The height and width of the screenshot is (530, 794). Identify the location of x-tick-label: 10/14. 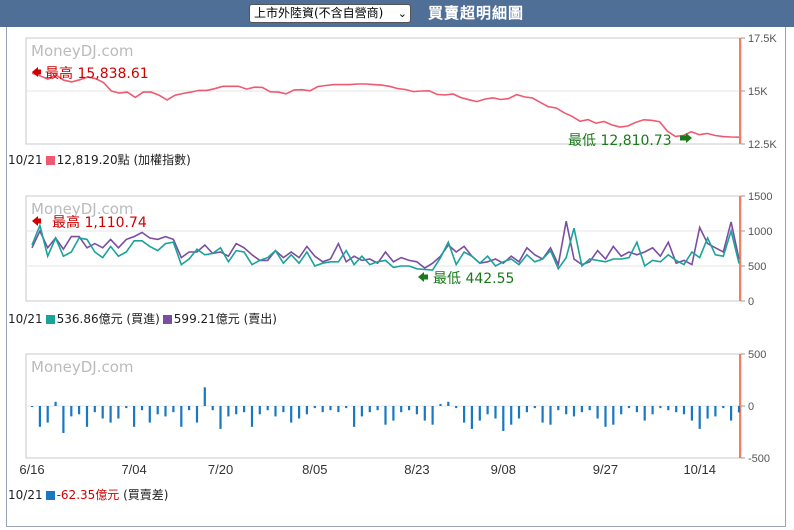
(699, 469).